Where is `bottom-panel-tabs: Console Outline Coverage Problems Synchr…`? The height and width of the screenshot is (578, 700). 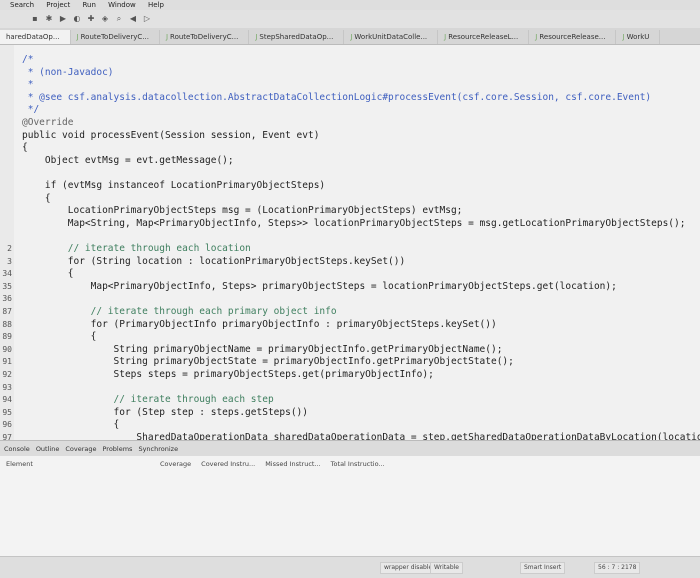 bottom-panel-tabs: Console Outline Coverage Problems Synchr… is located at coordinates (350, 448).